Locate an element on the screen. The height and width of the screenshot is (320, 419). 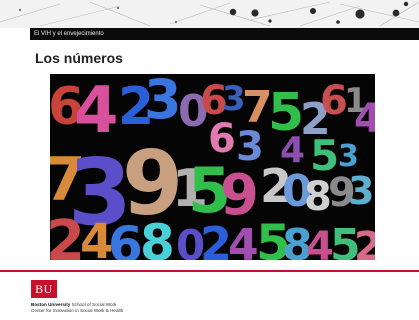
bu-logo: BU is located at coordinates (44, 289).